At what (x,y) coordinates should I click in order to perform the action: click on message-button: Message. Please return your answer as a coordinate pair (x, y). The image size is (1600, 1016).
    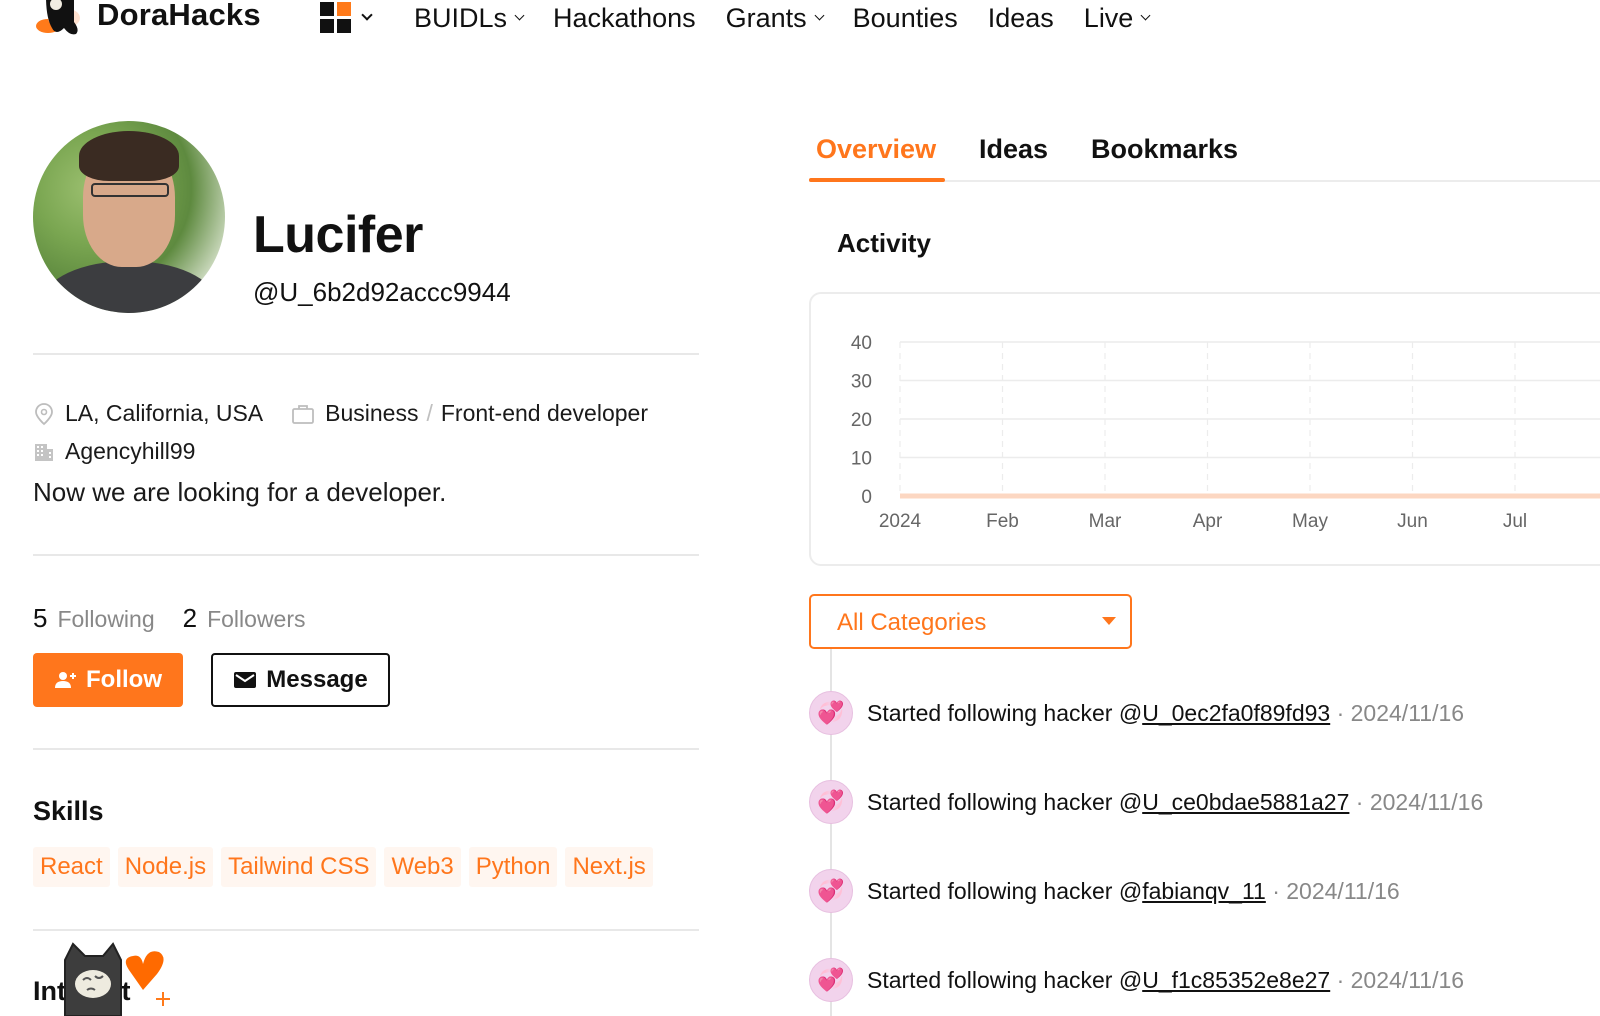
    Looking at the image, I should click on (300, 680).